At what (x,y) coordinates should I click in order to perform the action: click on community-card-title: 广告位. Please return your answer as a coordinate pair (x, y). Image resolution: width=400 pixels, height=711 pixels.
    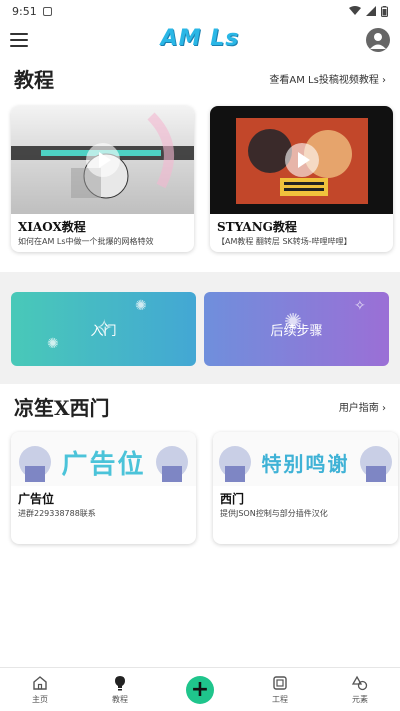
    Looking at the image, I should click on (36, 499).